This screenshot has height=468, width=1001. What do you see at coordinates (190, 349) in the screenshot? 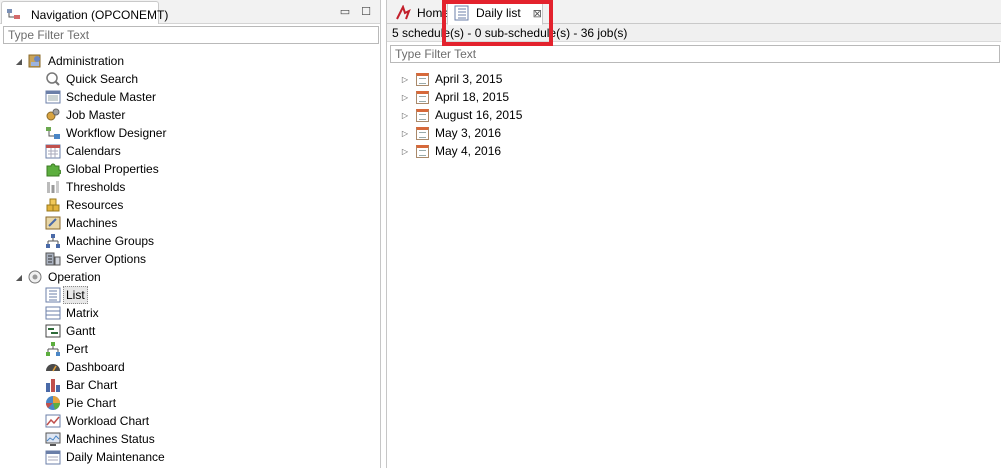
I see `tree-item-pert: Pert` at bounding box center [190, 349].